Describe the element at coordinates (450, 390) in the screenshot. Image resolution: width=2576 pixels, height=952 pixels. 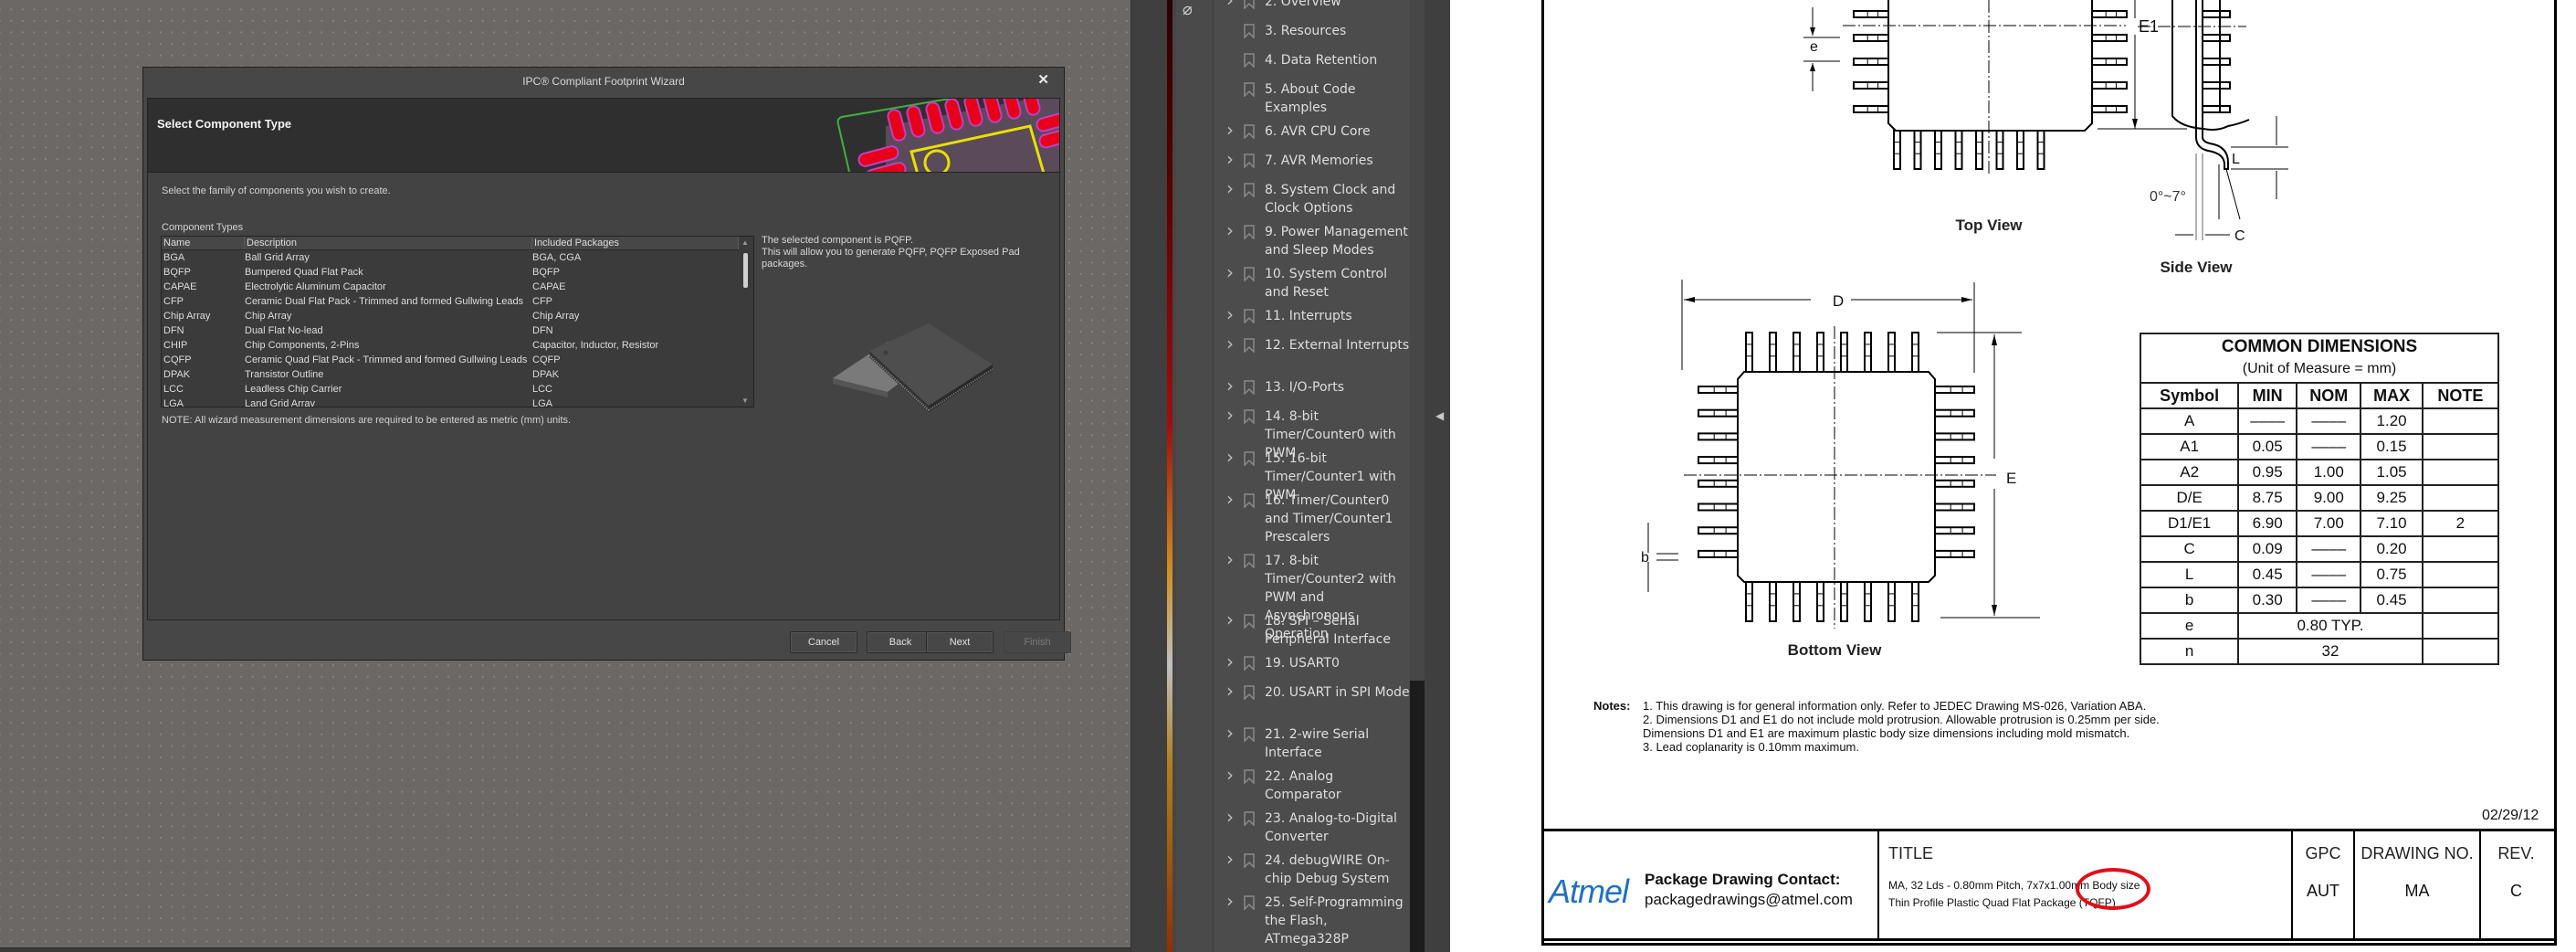
I see `component-type-row: LCC Leadless Chip Carrier LCC` at that location.